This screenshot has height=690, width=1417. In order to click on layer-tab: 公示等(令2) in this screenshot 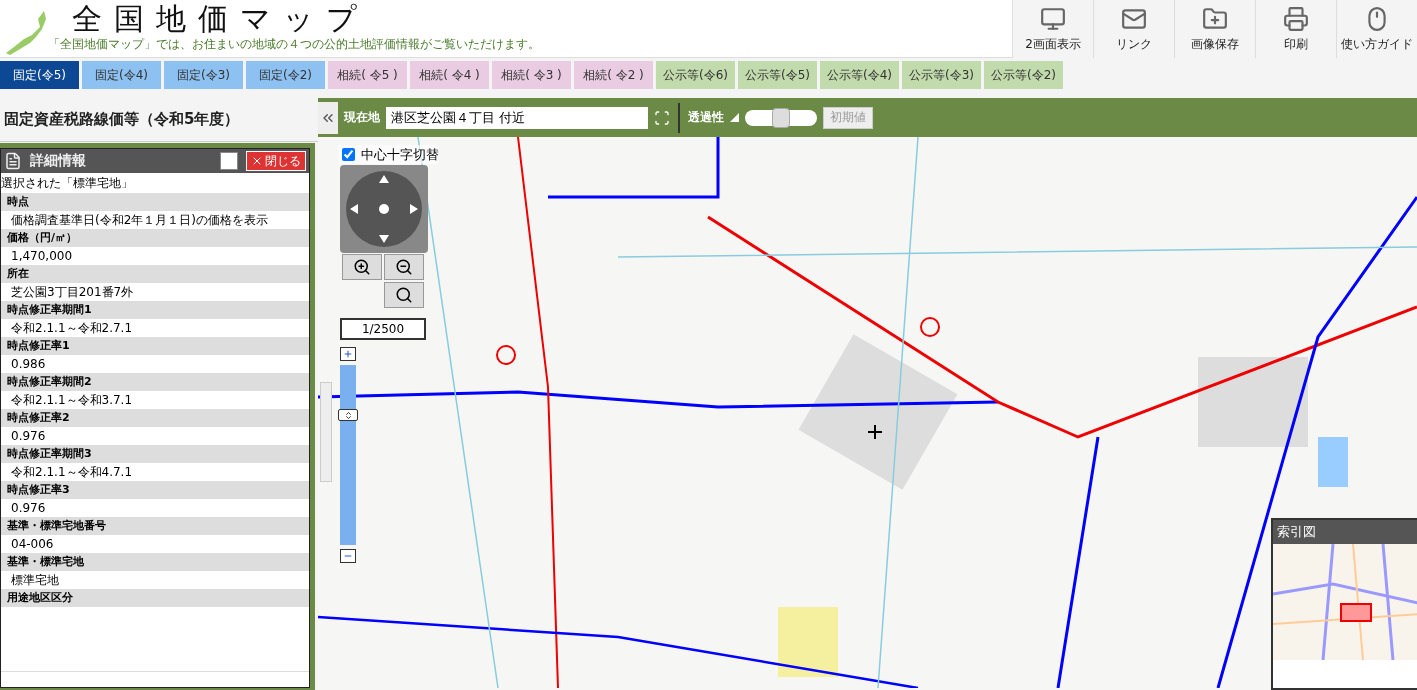, I will do `click(1023, 75)`.